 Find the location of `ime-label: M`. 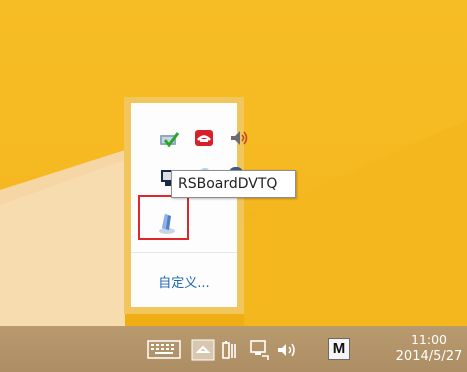

ime-label: M is located at coordinates (339, 348).